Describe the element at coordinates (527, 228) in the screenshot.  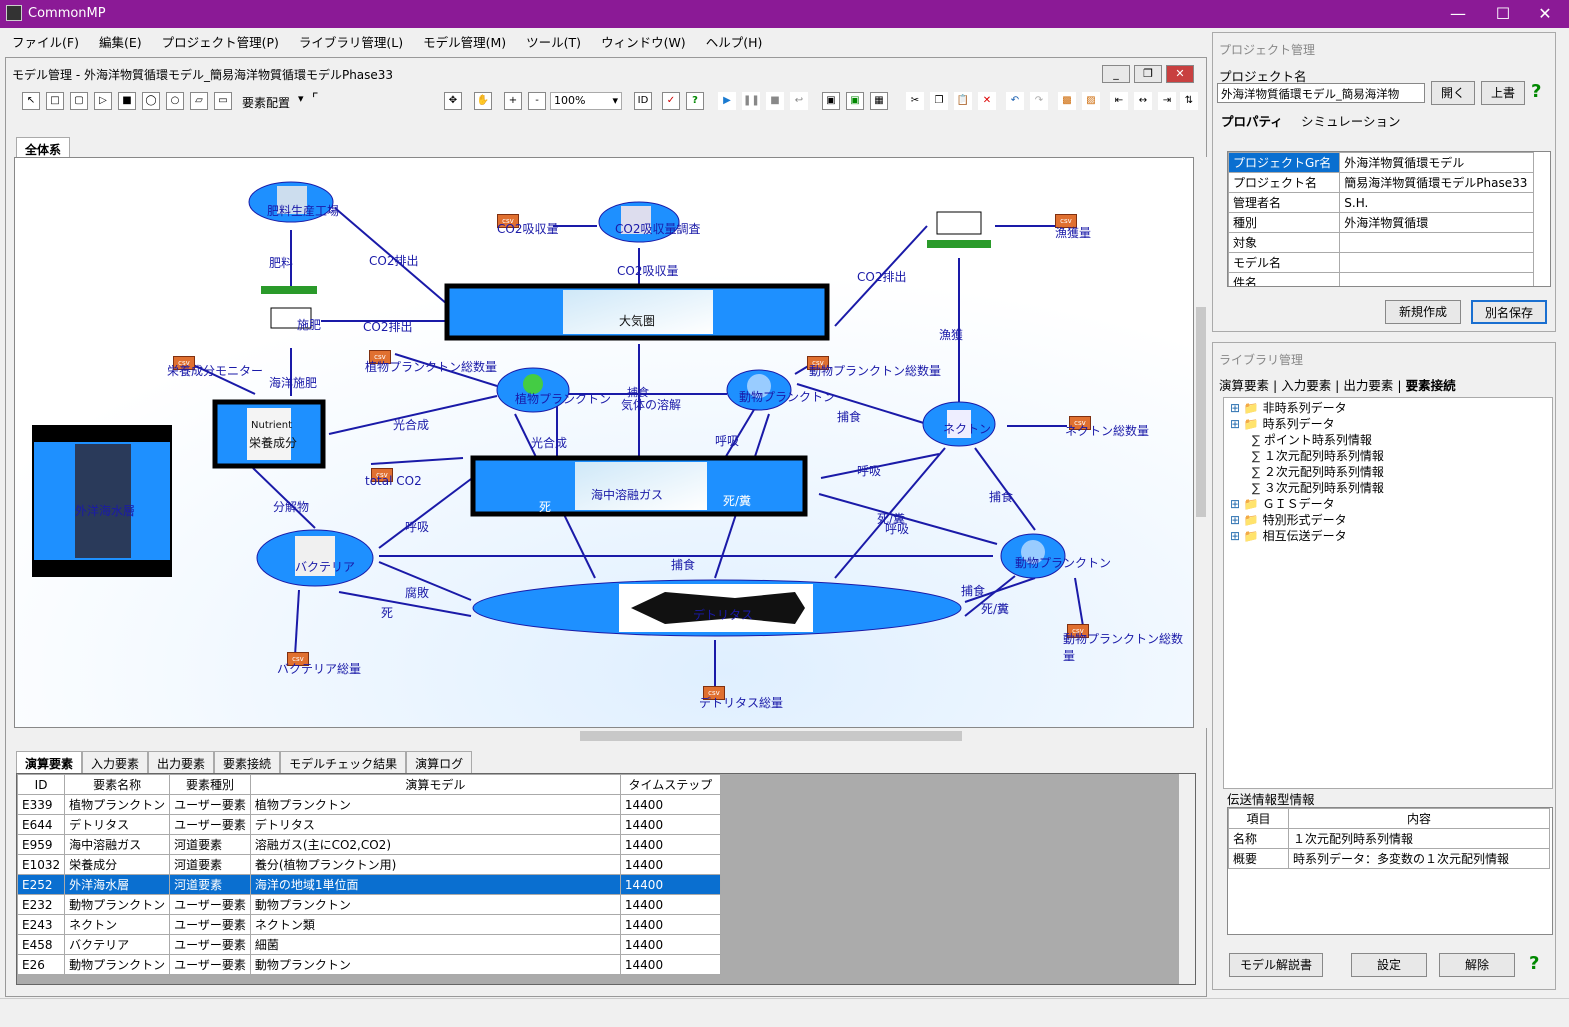
I see `csv-co2-absorb: CO2吸収量` at that location.